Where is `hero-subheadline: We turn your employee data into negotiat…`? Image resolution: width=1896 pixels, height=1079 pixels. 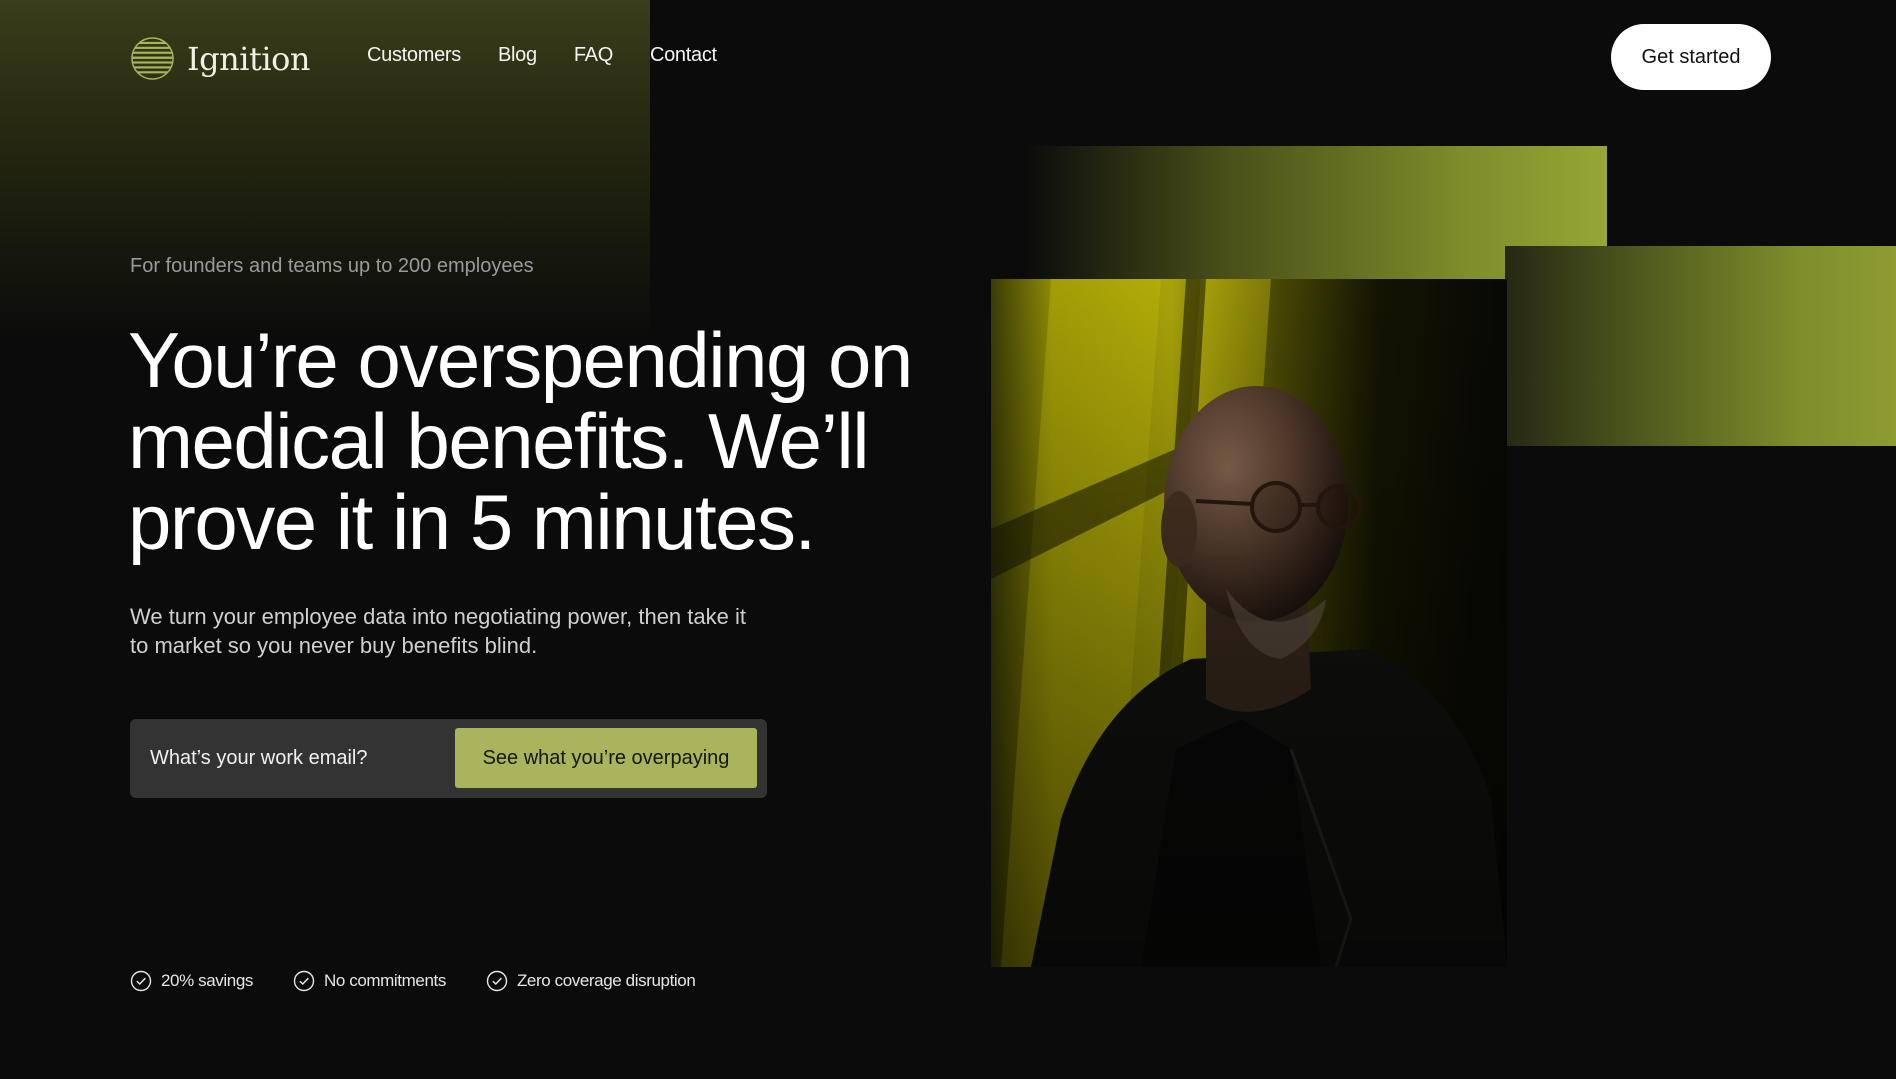
hero-subheadline: We turn your employee data into negotiat… is located at coordinates (438, 631).